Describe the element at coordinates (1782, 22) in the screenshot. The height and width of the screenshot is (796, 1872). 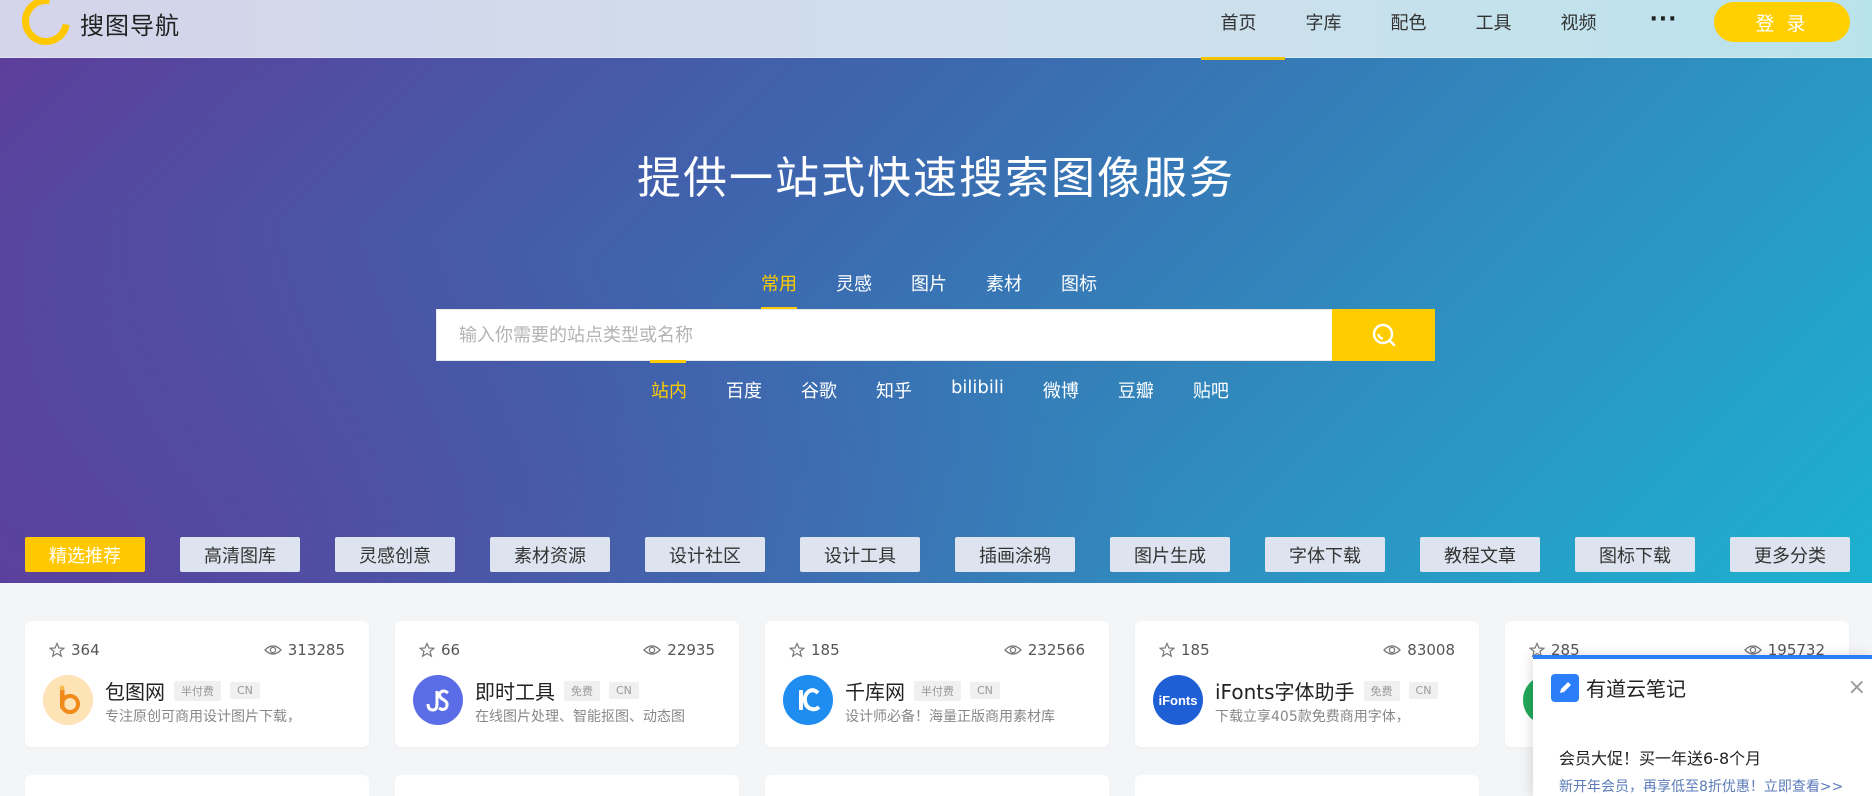
I see `login-button: 登 录` at that location.